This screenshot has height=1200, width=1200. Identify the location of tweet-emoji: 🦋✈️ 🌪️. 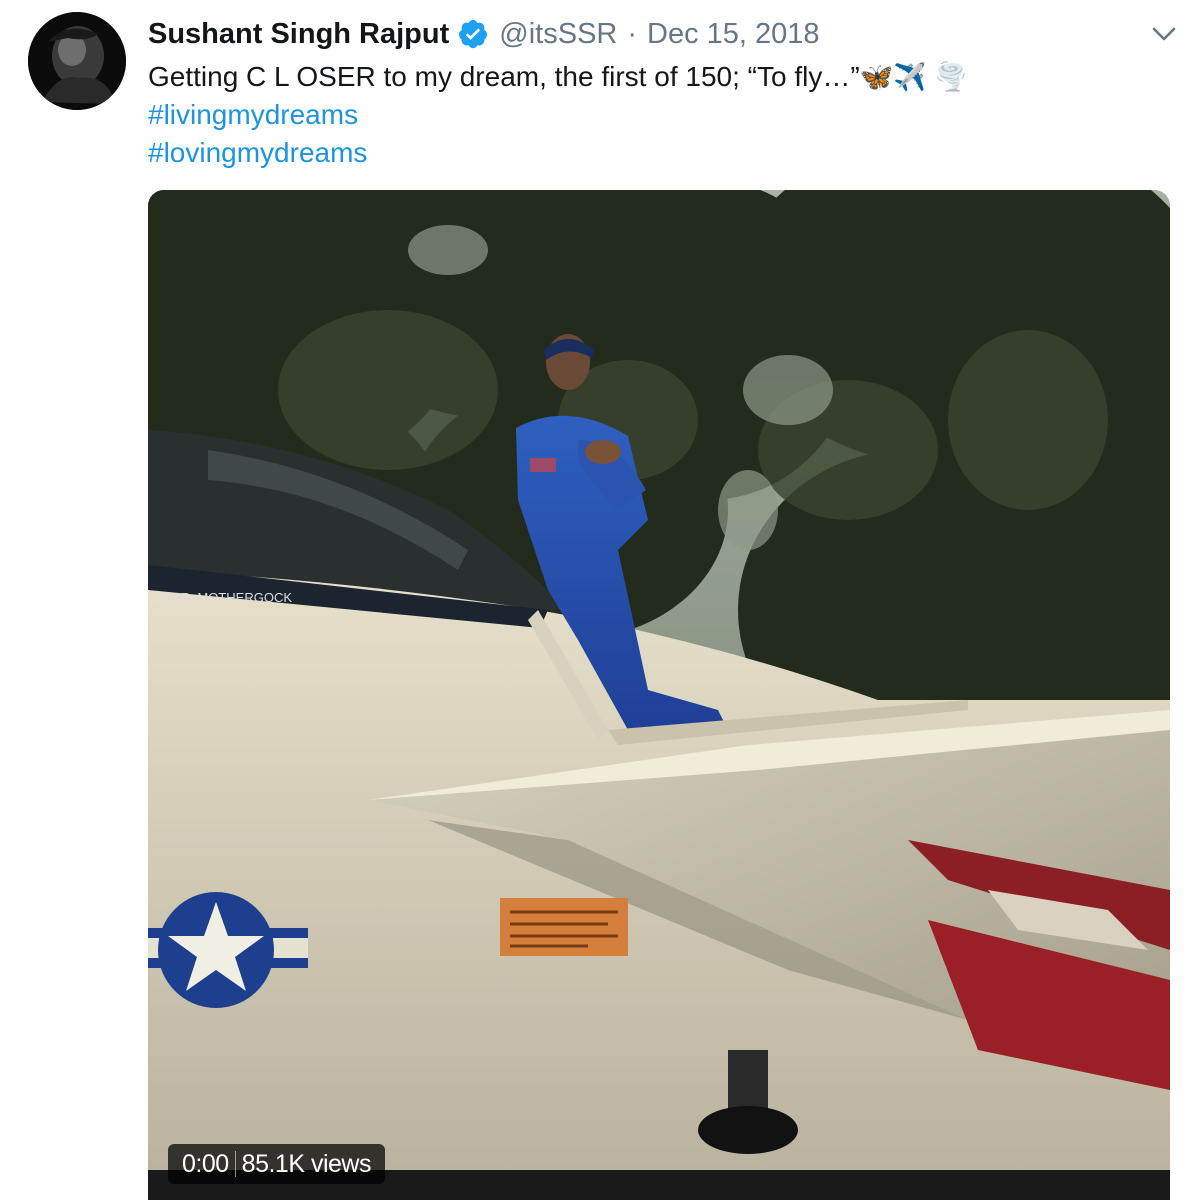
(914, 77).